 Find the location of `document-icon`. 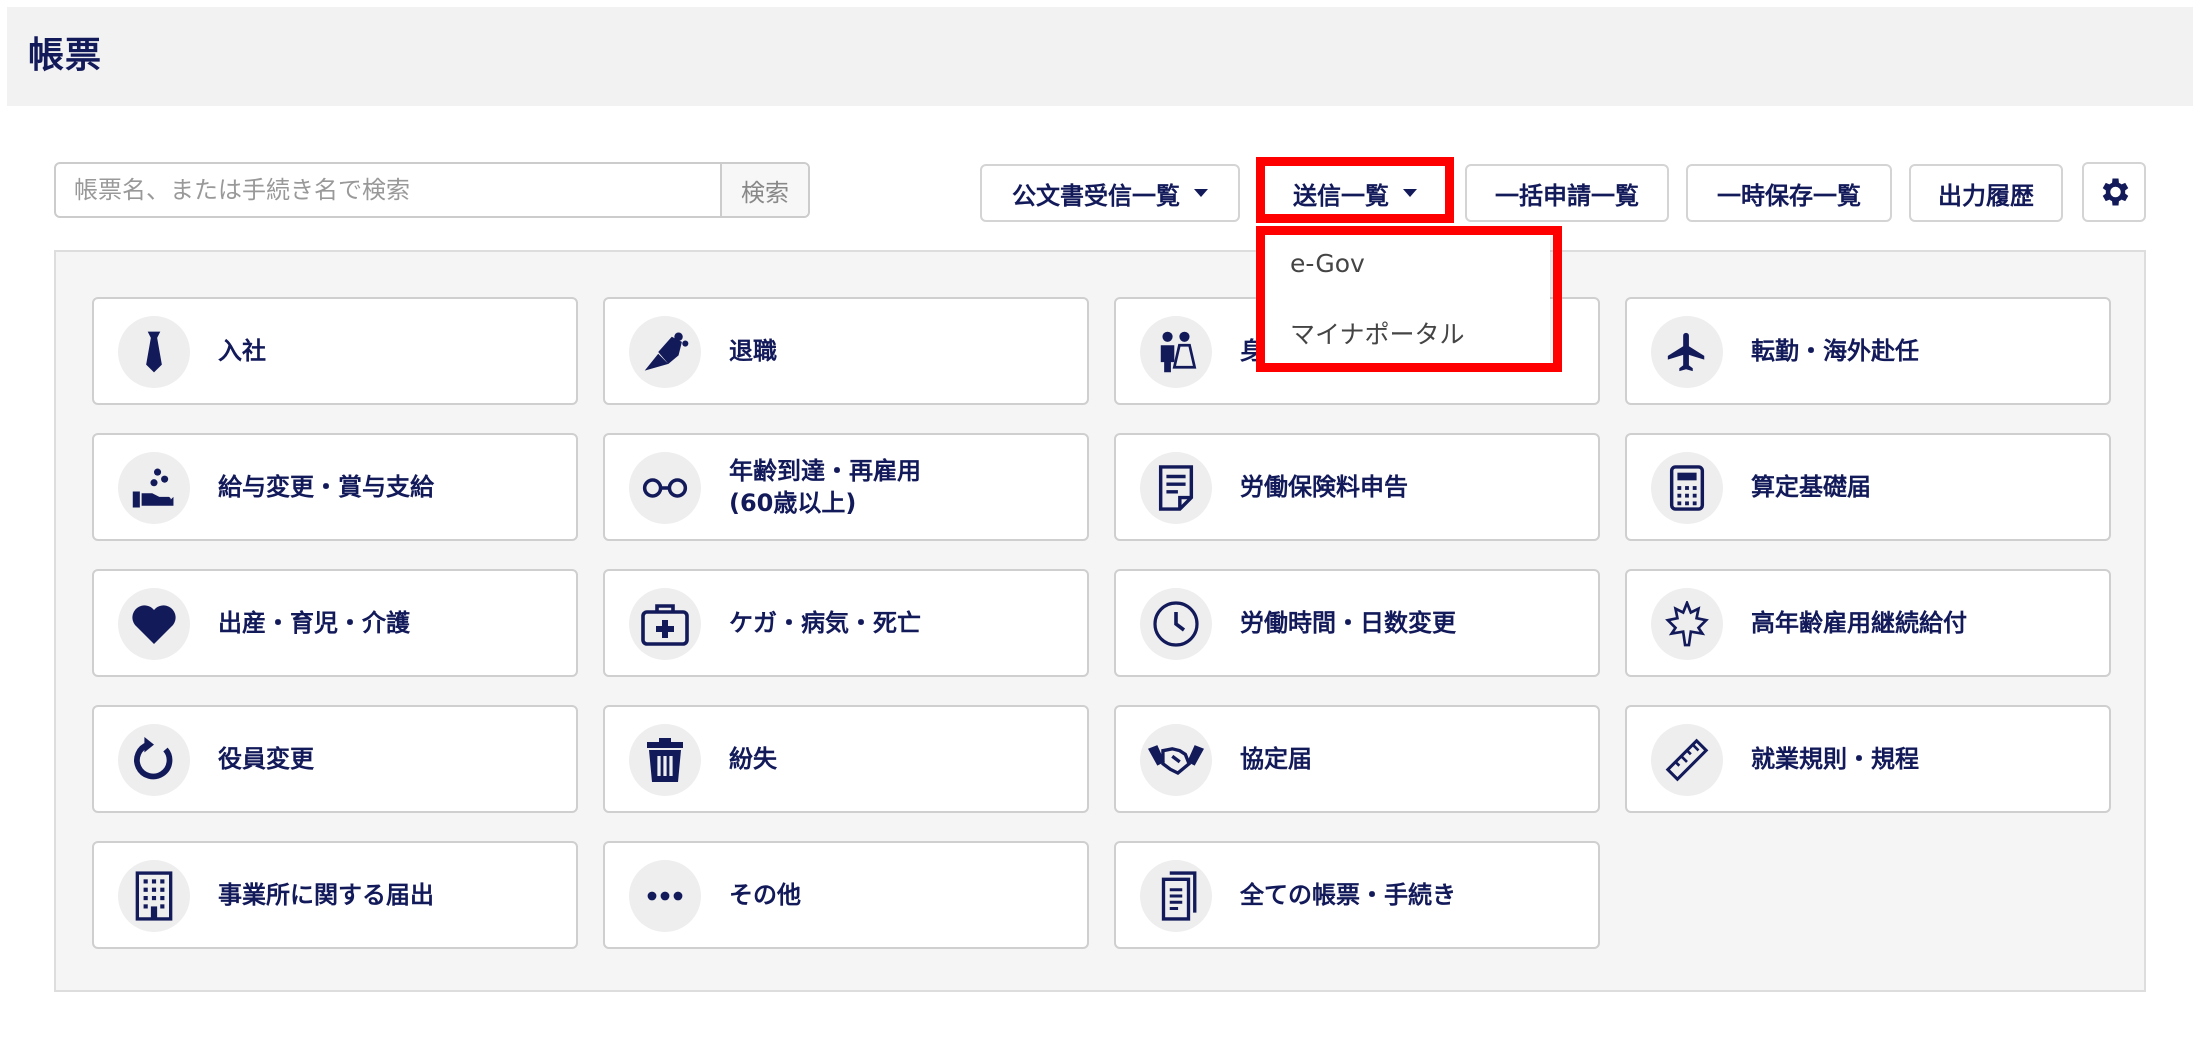

document-icon is located at coordinates (1176, 488).